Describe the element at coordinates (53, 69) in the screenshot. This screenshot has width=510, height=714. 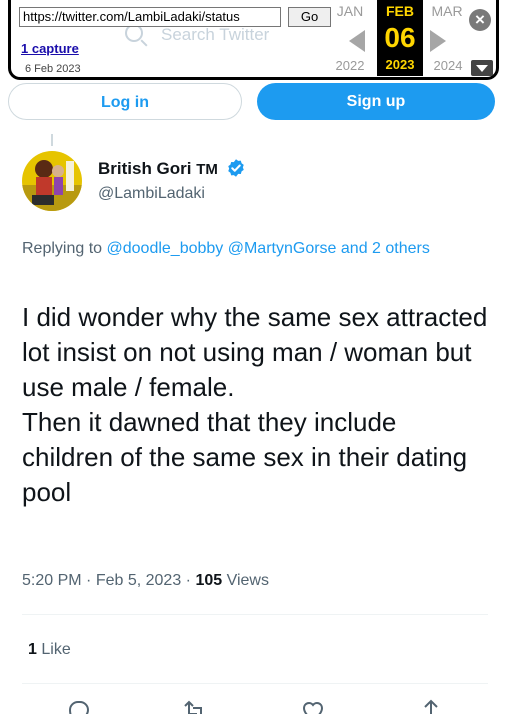
I see `capture-date: 6 Feb 2023` at that location.